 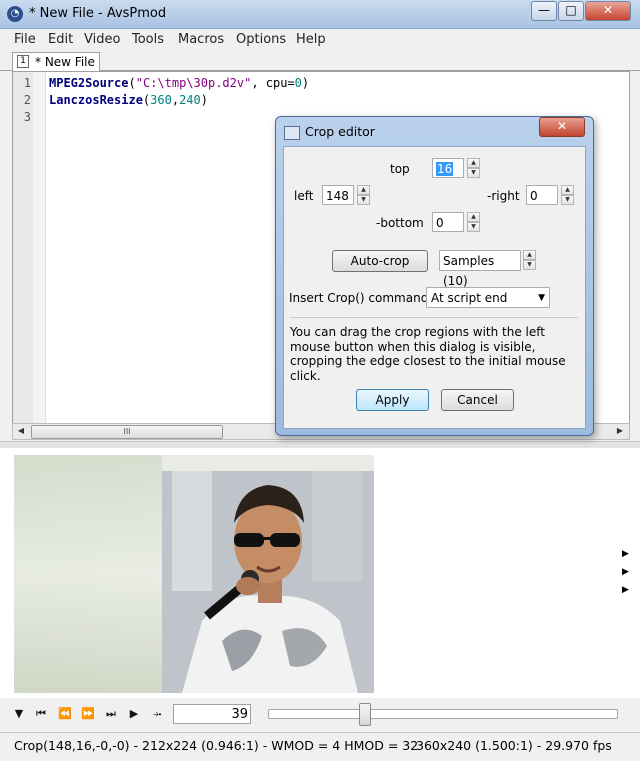 What do you see at coordinates (89, 83) in the screenshot?
I see `code-function: MPEG2Source` at bounding box center [89, 83].